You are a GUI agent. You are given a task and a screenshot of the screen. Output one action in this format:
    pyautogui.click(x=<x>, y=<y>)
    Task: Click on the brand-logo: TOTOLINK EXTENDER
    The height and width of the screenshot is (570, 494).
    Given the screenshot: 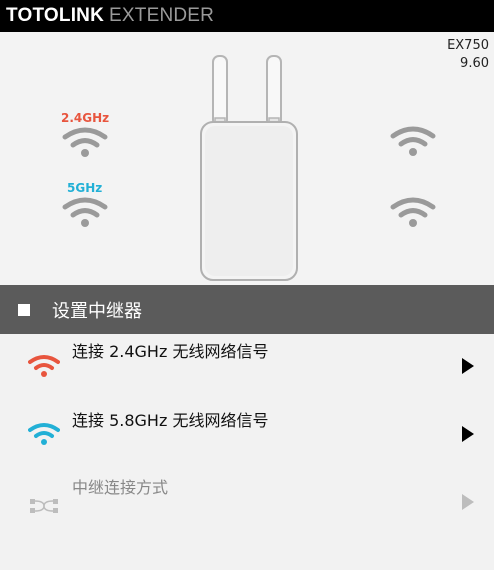 What is the action you would take?
    pyautogui.click(x=110, y=16)
    